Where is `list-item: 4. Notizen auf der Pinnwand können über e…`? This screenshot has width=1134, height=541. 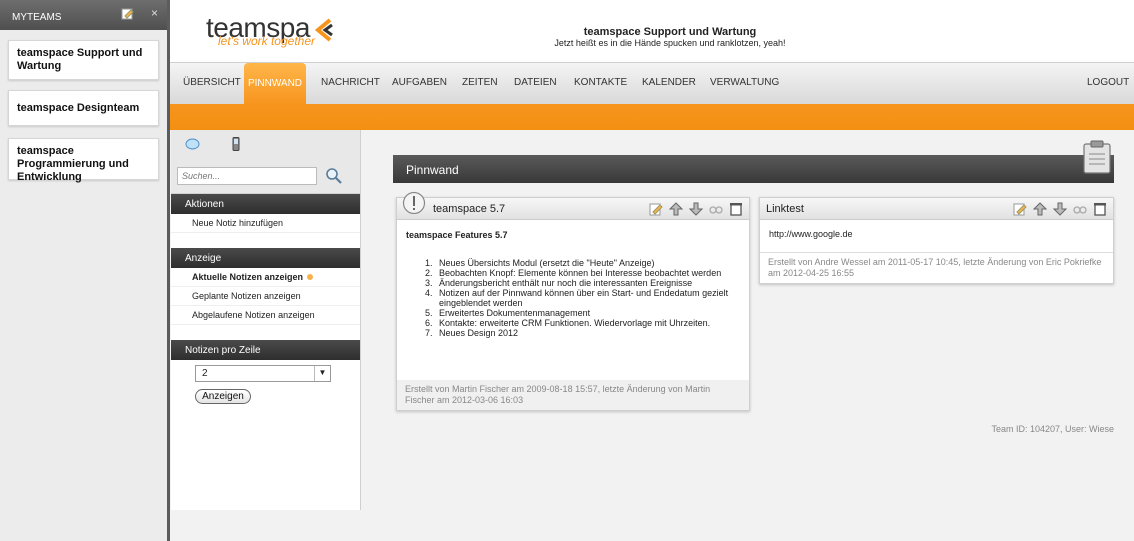
list-item: 4. Notizen auf der Pinnwand können über e… is located at coordinates (577, 298).